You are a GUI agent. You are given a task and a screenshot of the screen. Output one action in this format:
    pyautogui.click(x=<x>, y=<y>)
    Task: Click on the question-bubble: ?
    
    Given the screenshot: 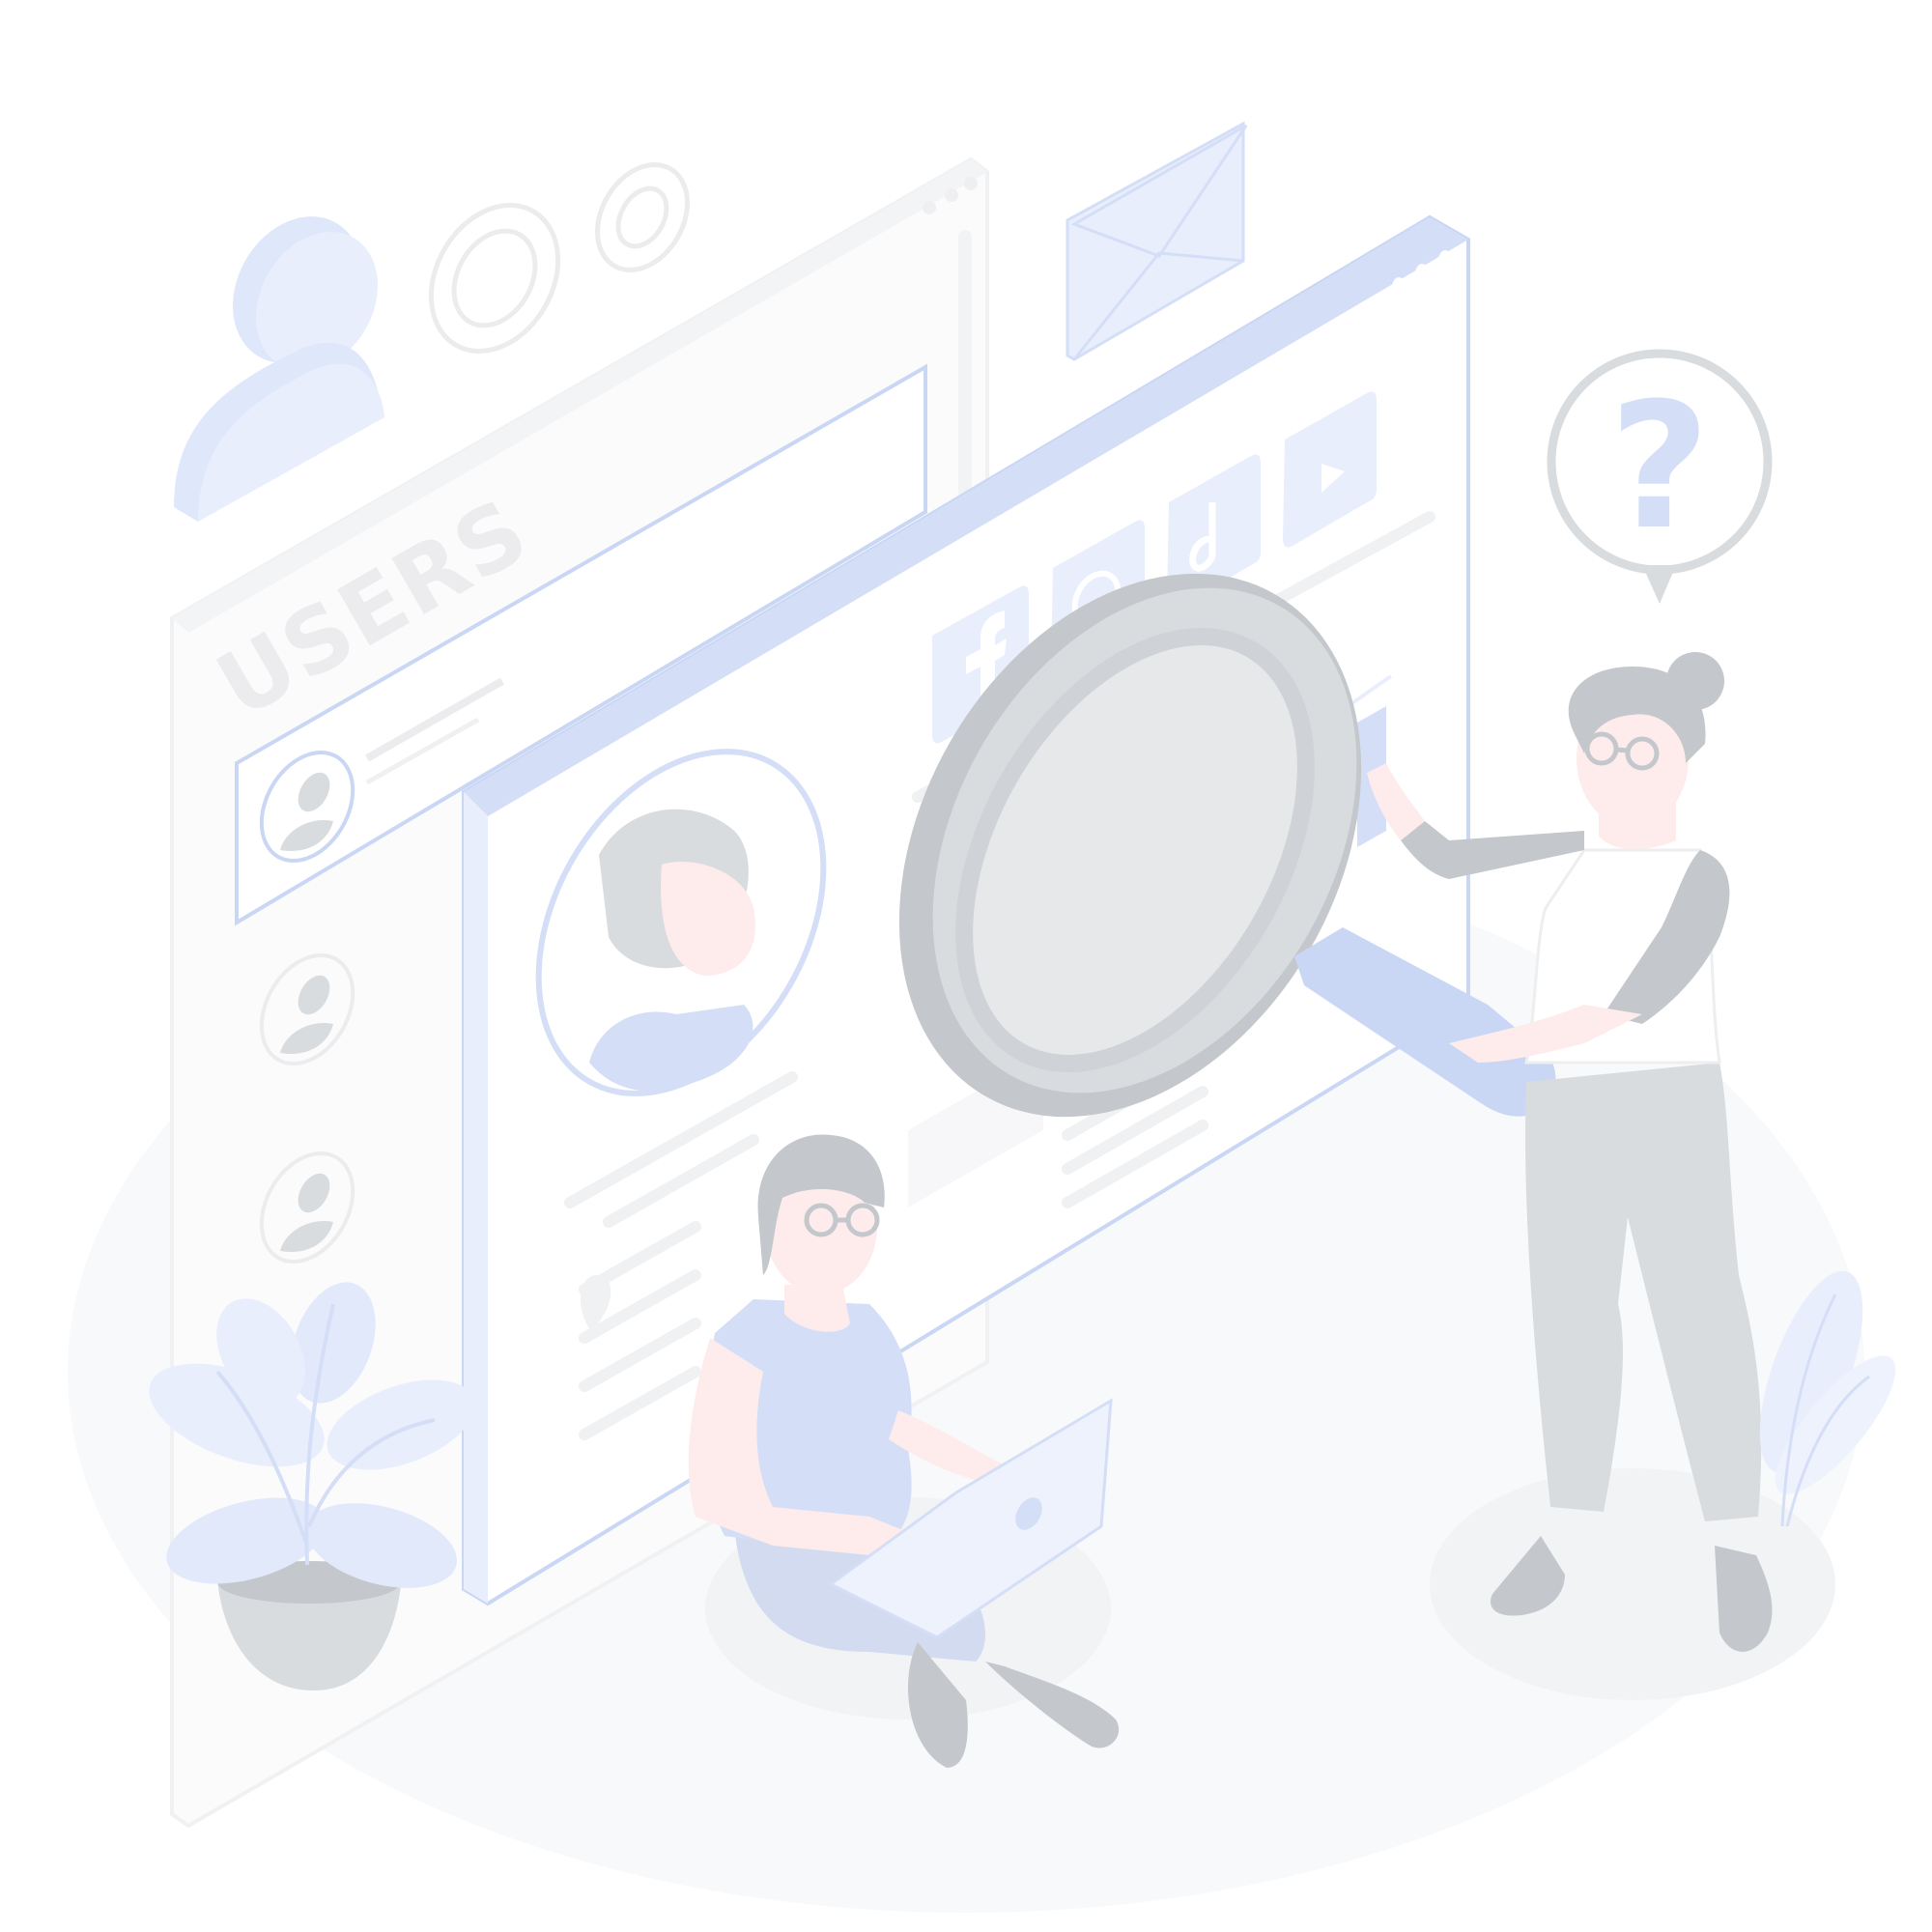 What is the action you would take?
    pyautogui.click(x=1660, y=476)
    